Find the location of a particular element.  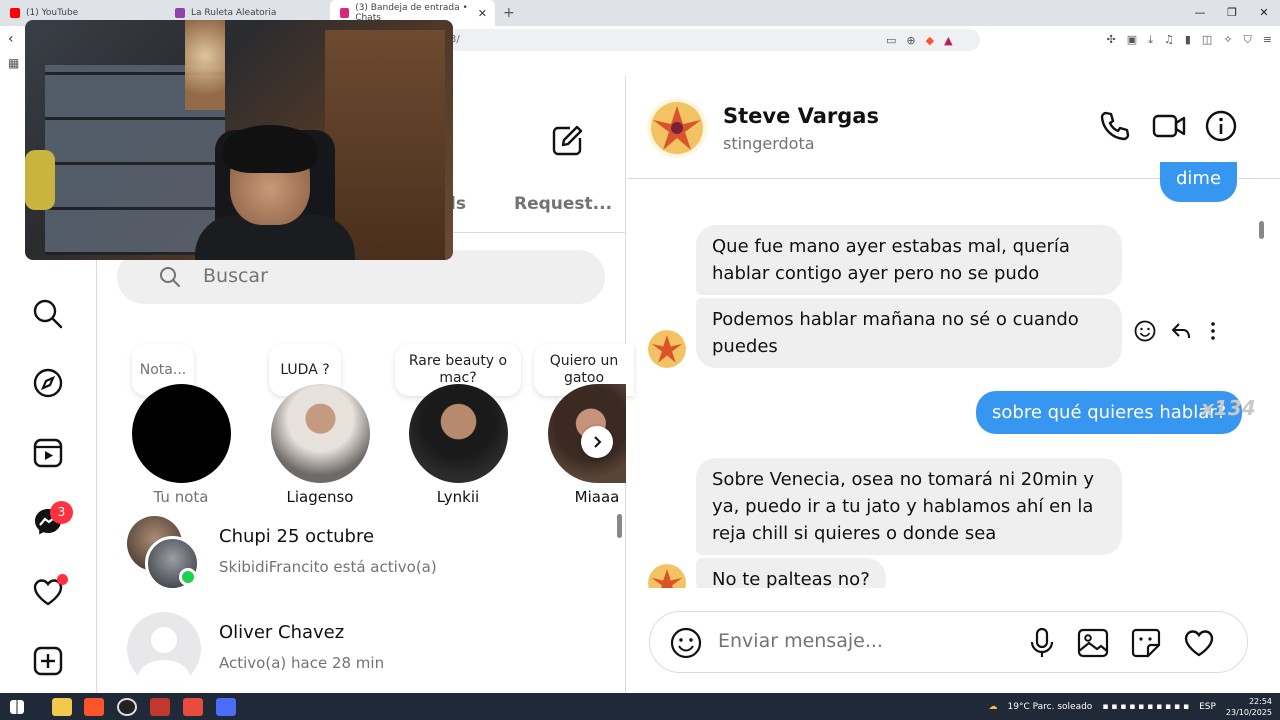

menu-icon: ≡ is located at coordinates (1267, 40).